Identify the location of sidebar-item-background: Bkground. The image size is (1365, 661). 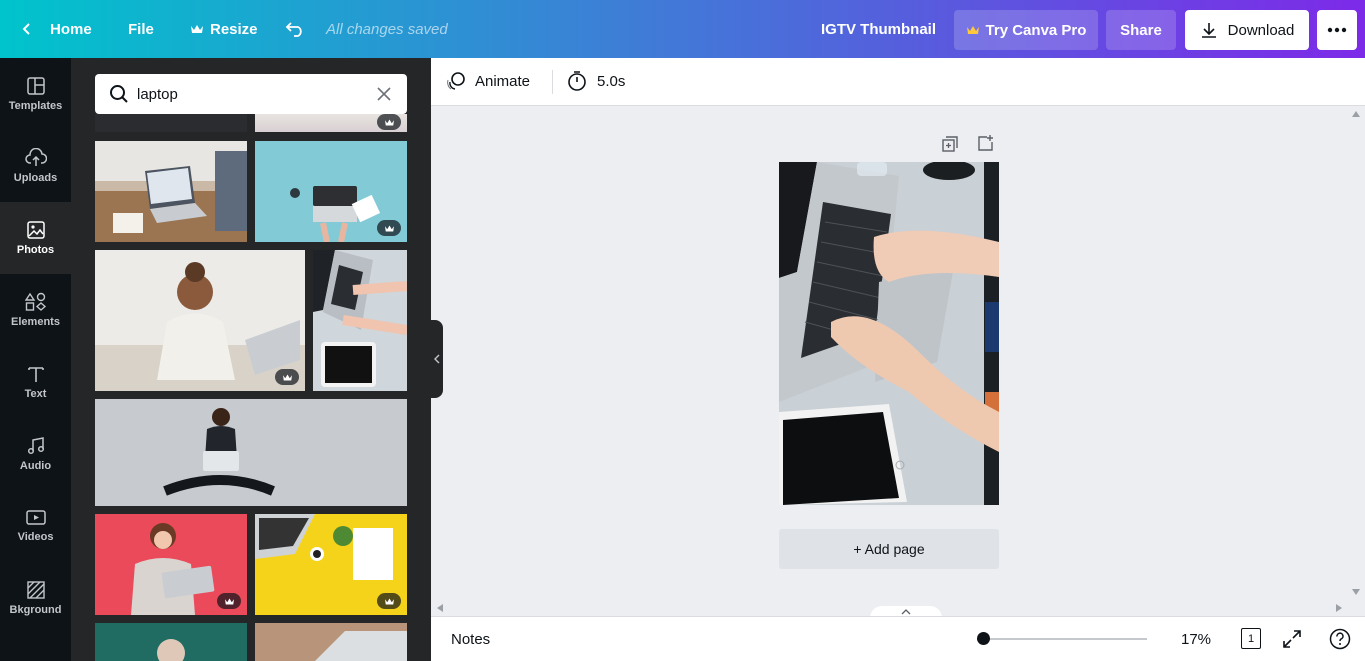
(35, 598).